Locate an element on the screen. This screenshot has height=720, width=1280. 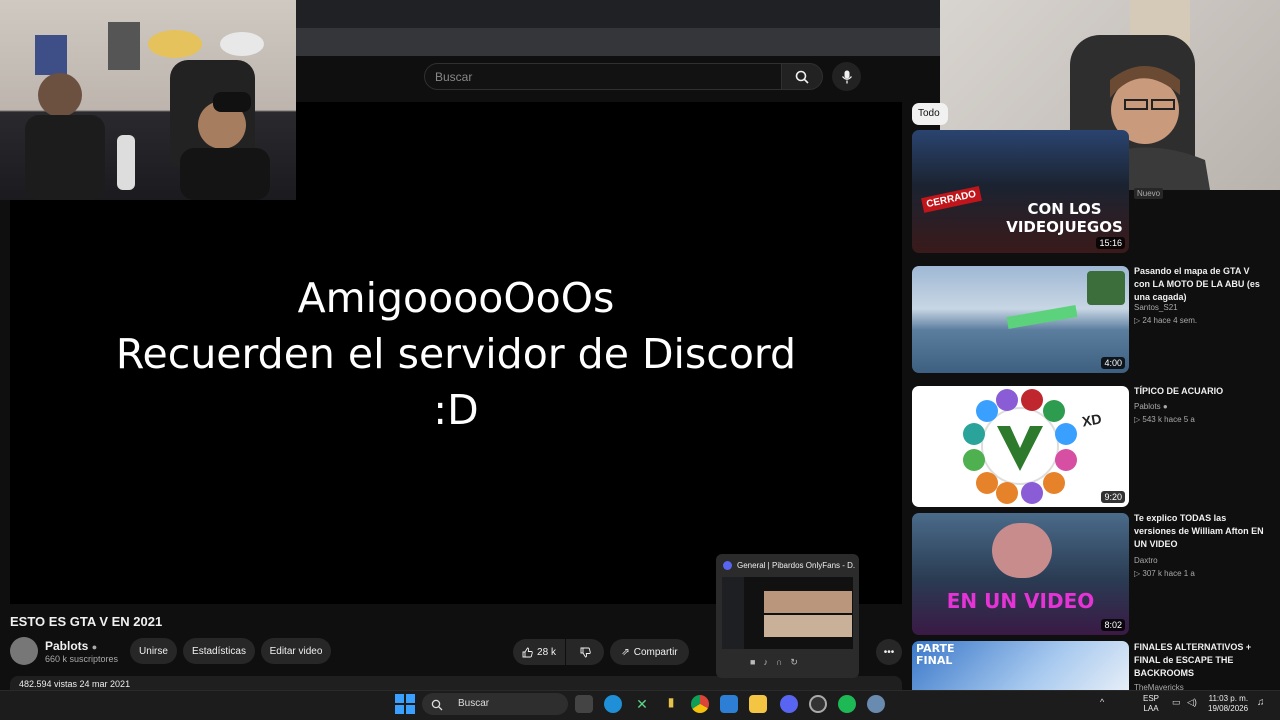
thumbs-down-icon is located at coordinates (585, 652).